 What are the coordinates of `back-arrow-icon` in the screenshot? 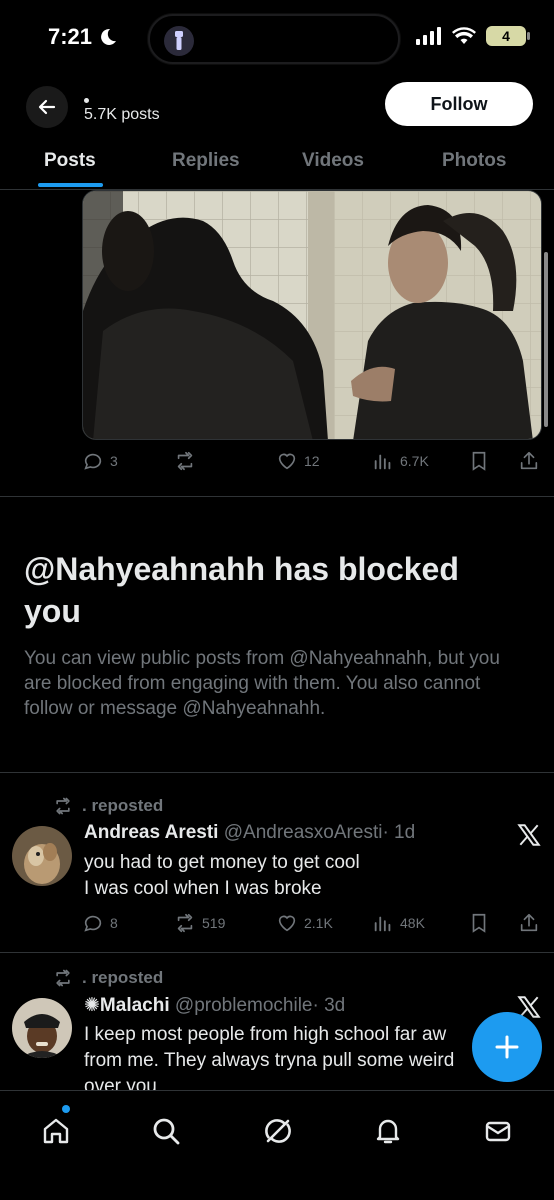 It's located at (47, 107).